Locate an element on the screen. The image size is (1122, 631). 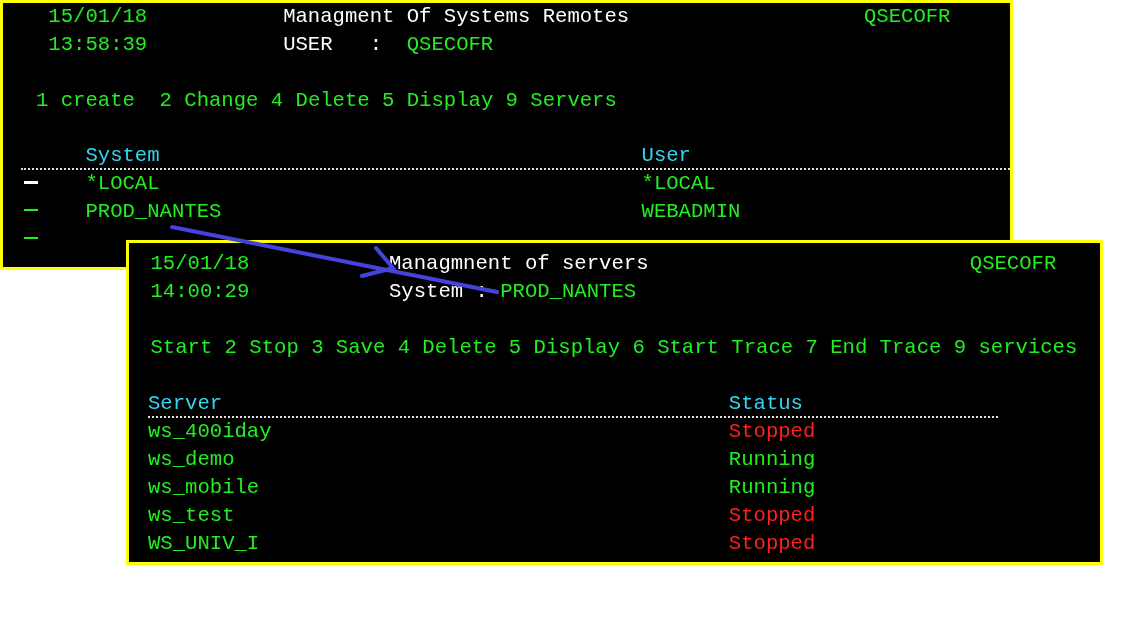
user-label: USER : is located at coordinates (333, 45).